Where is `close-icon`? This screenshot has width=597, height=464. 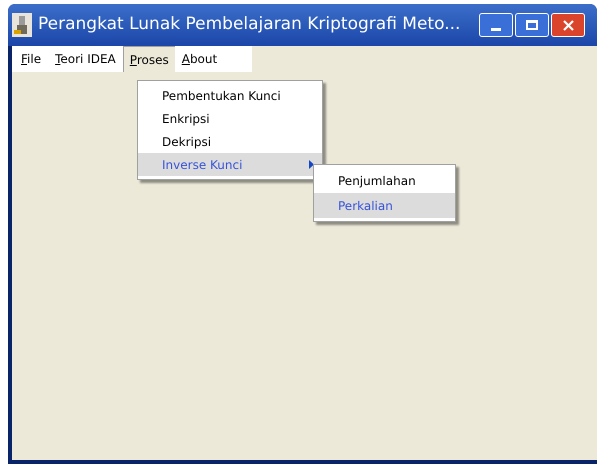 close-icon is located at coordinates (568, 25).